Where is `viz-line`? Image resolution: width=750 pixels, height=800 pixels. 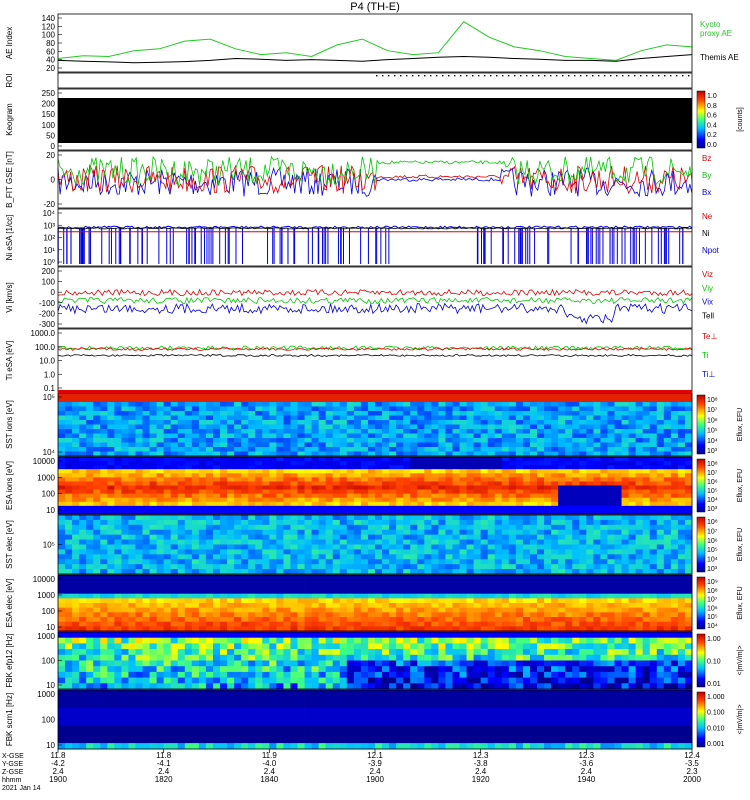 viz-line is located at coordinates (375, 292).